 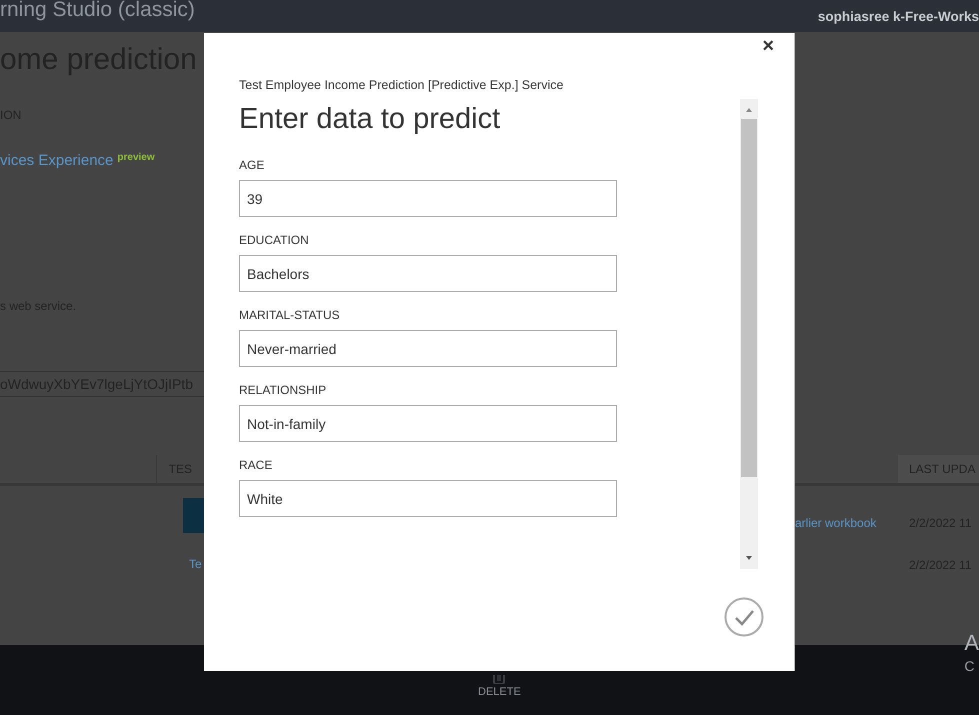 What do you see at coordinates (252, 165) in the screenshot?
I see `field-label: AGE` at bounding box center [252, 165].